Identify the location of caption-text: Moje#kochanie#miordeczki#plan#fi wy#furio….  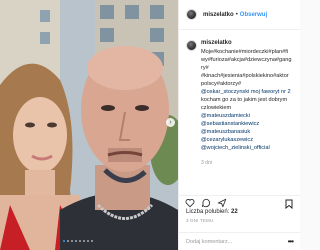
(247, 100).